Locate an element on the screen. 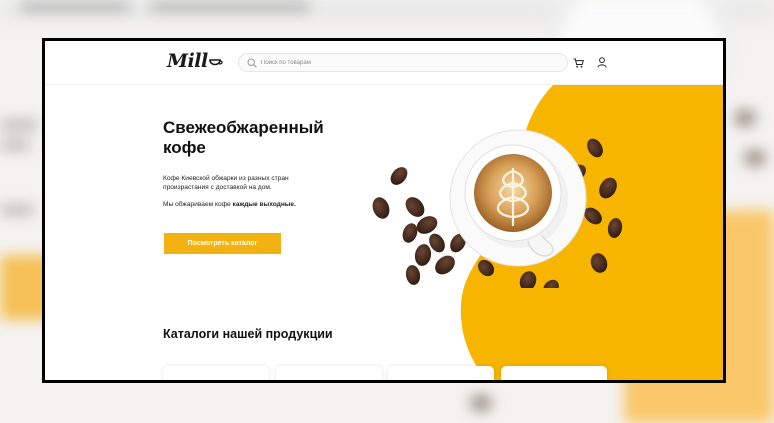 The width and height of the screenshot is (774, 423). view-catalog-button: Посмотреть каталог is located at coordinates (222, 243).